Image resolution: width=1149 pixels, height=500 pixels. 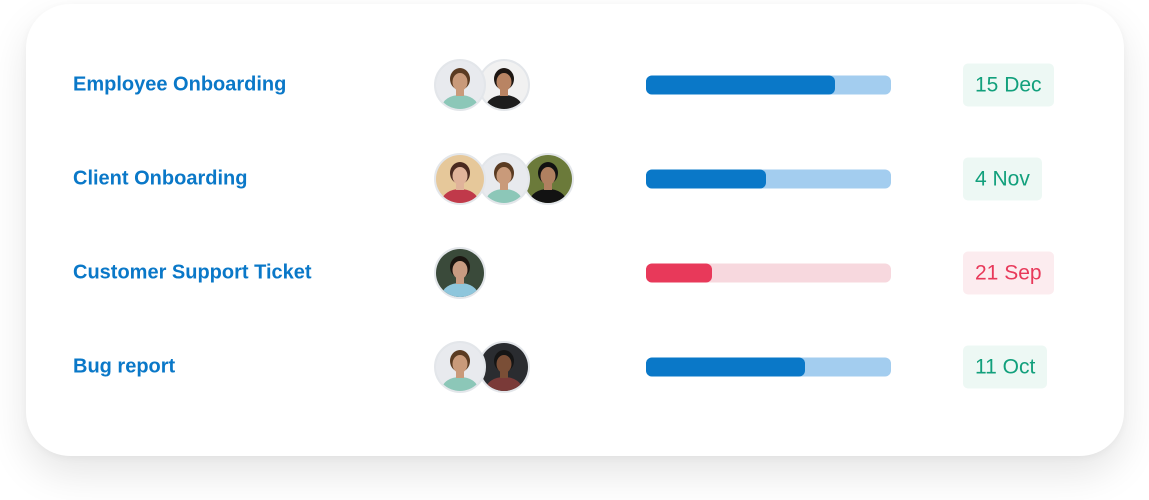 What do you see at coordinates (1008, 85) in the screenshot?
I see `due-date-badge: 15 Dec` at bounding box center [1008, 85].